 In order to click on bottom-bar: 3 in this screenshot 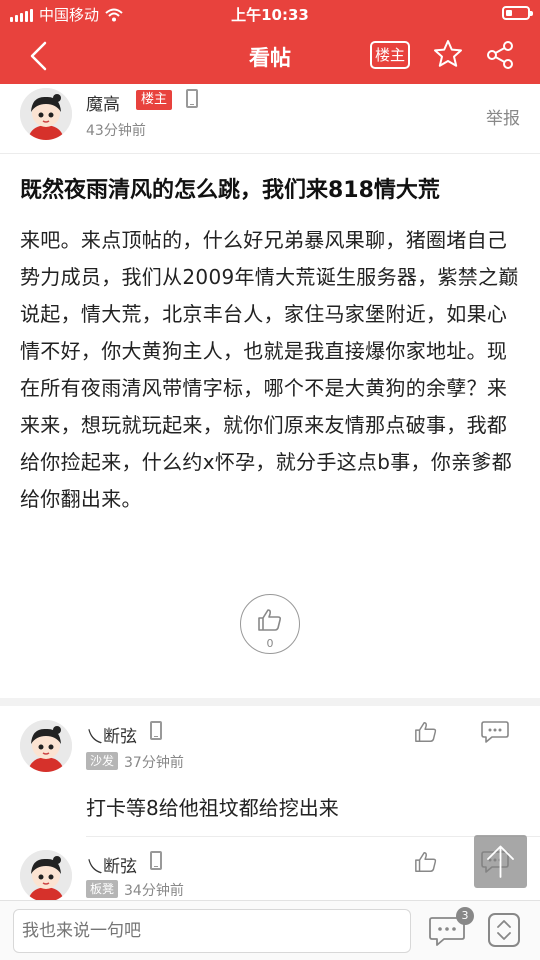, I will do `click(270, 930)`.